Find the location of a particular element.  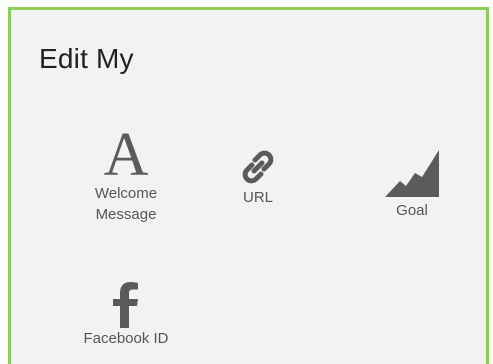

panel-title: Edit My is located at coordinates (86, 58).